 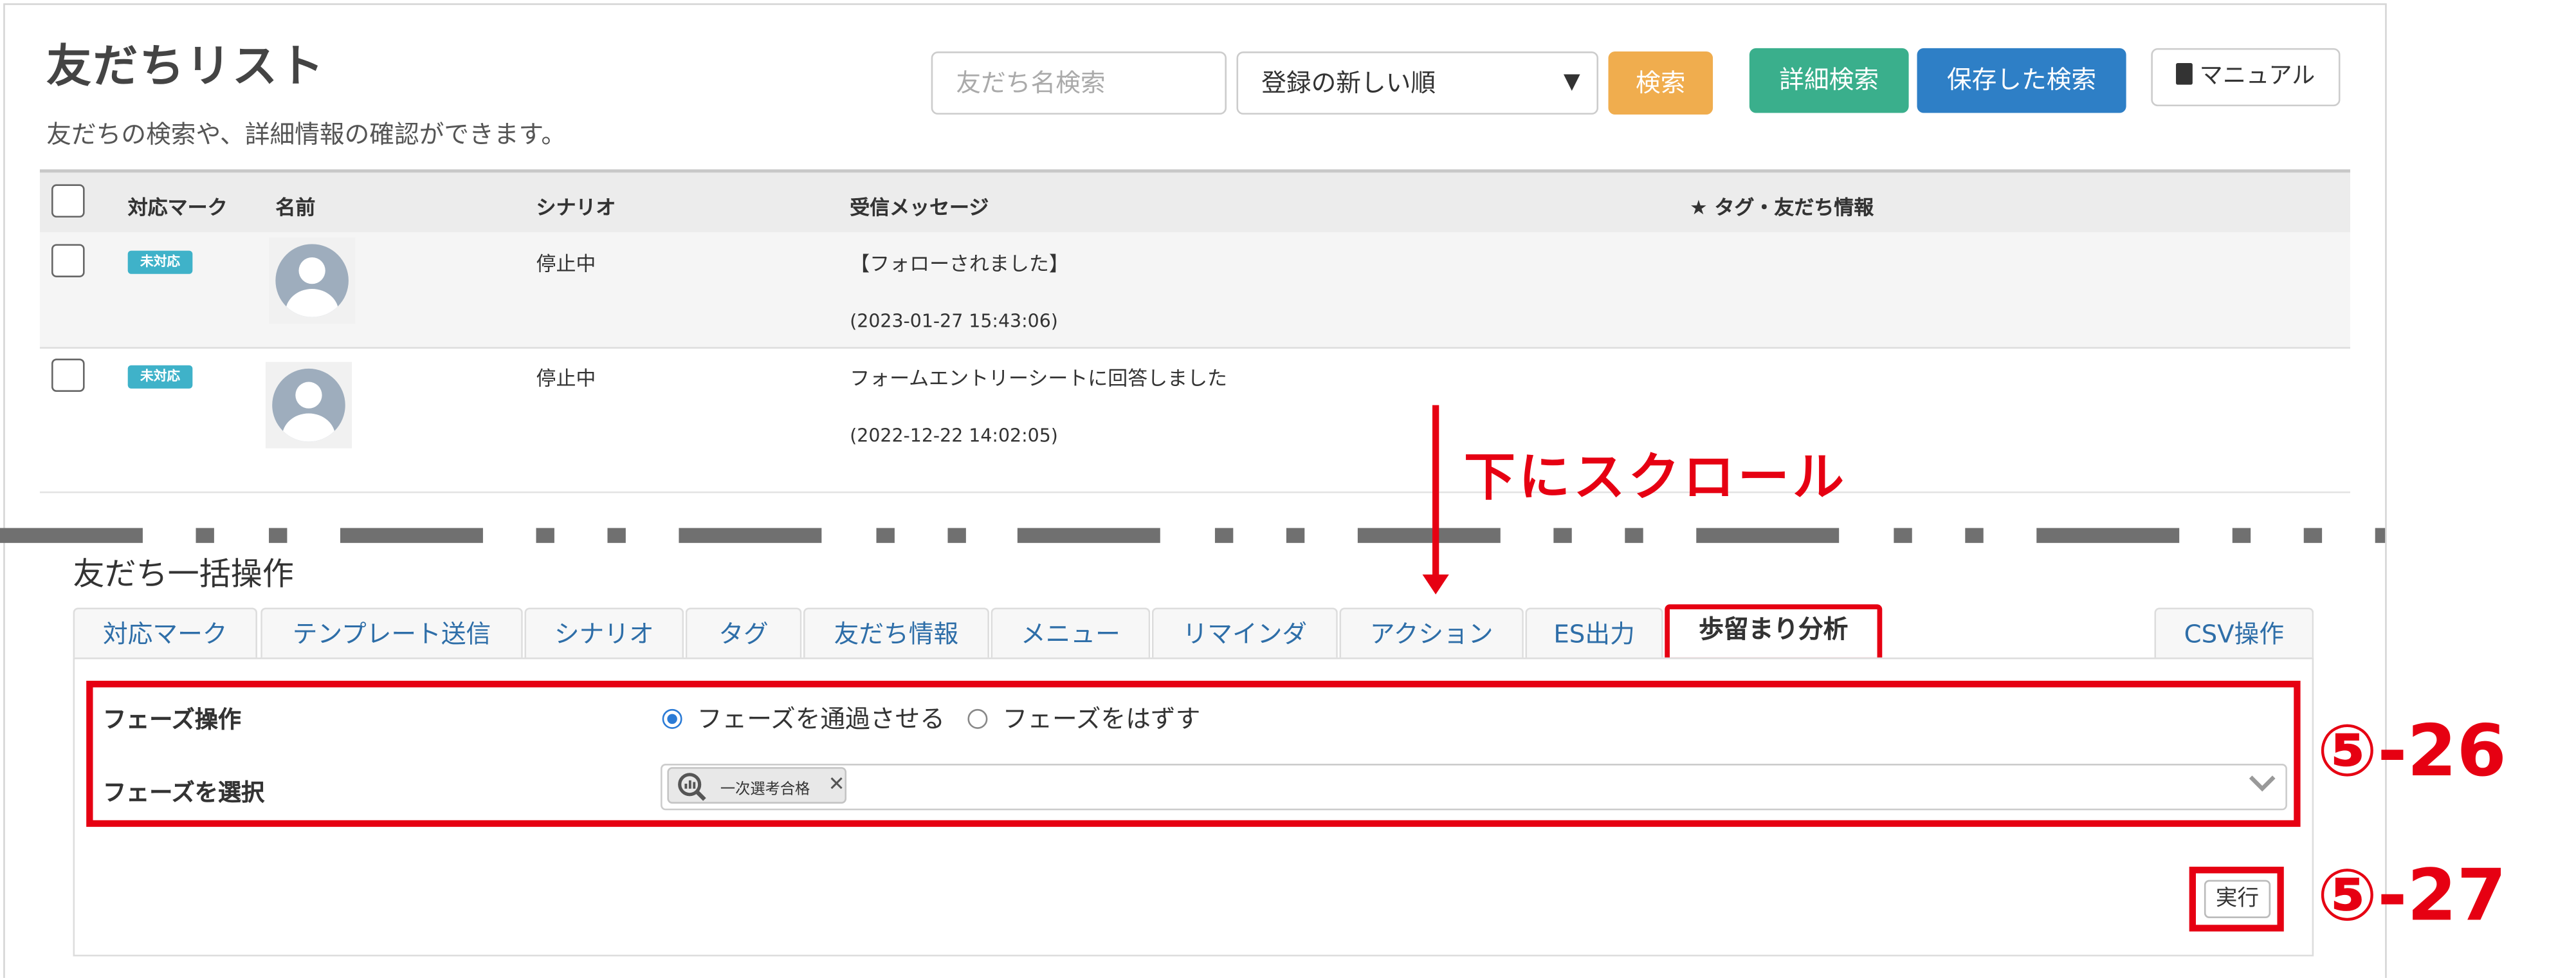 What do you see at coordinates (896, 633) in the screenshot?
I see `tab-friend-info: 友だち情報` at bounding box center [896, 633].